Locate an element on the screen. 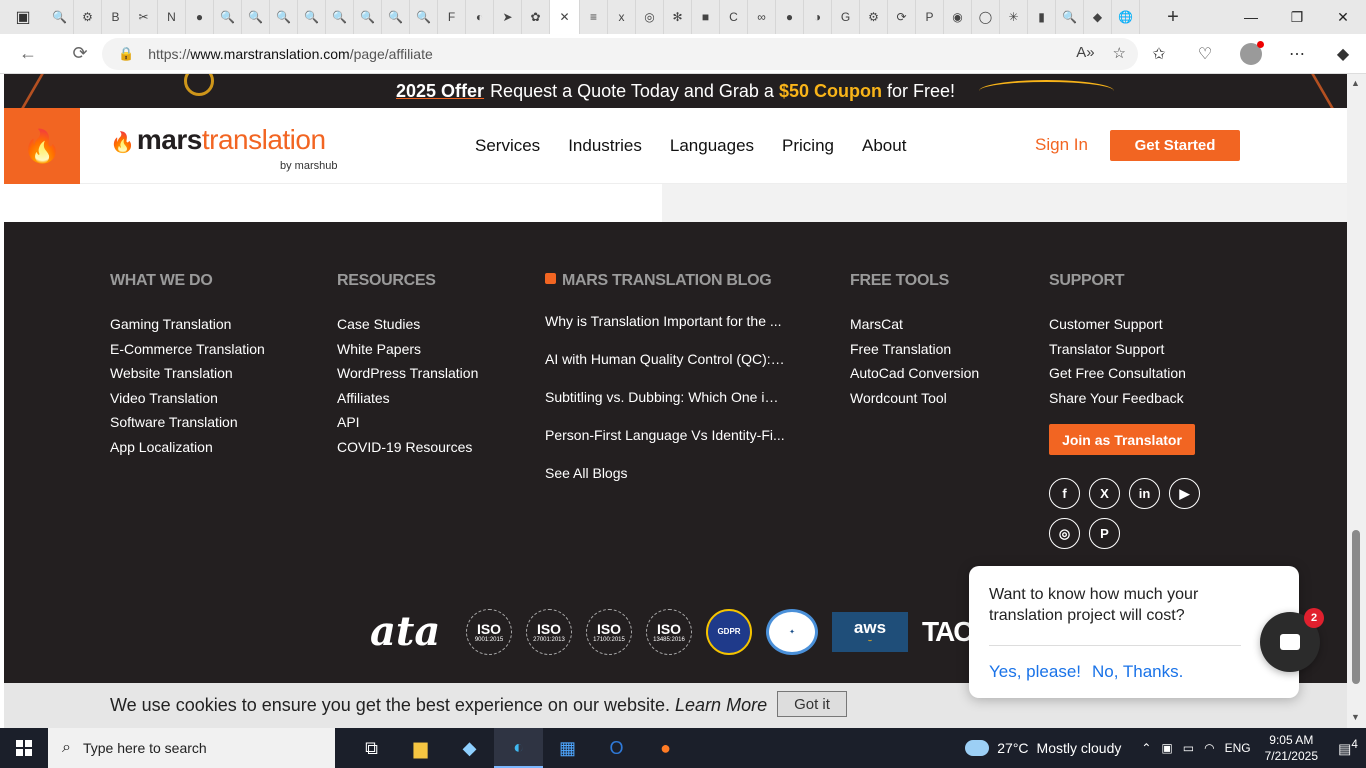 The image size is (1366, 768). store-icon: ▦ is located at coordinates (567, 748).